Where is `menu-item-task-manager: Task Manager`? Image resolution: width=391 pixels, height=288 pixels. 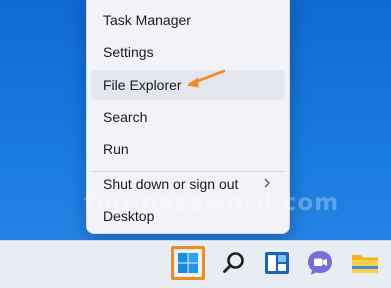 menu-item-task-manager: Task Manager is located at coordinates (188, 20).